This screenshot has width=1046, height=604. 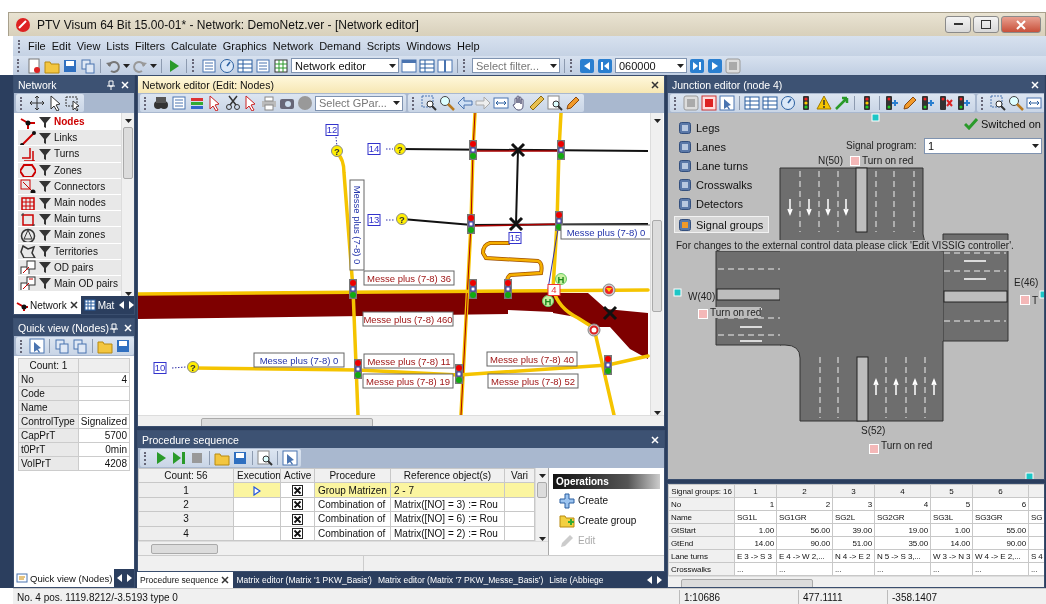 I want to click on view-dropdown: Network editor, so click(x=345, y=65).